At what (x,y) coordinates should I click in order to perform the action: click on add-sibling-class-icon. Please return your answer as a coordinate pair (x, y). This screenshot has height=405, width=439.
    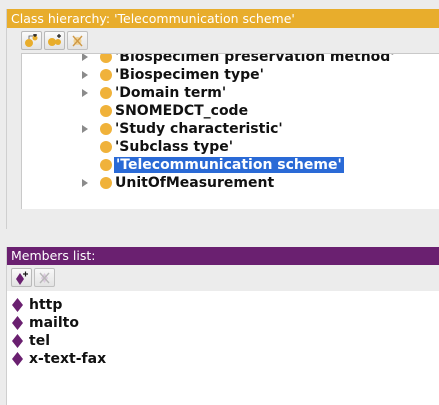
    Looking at the image, I should click on (54, 39).